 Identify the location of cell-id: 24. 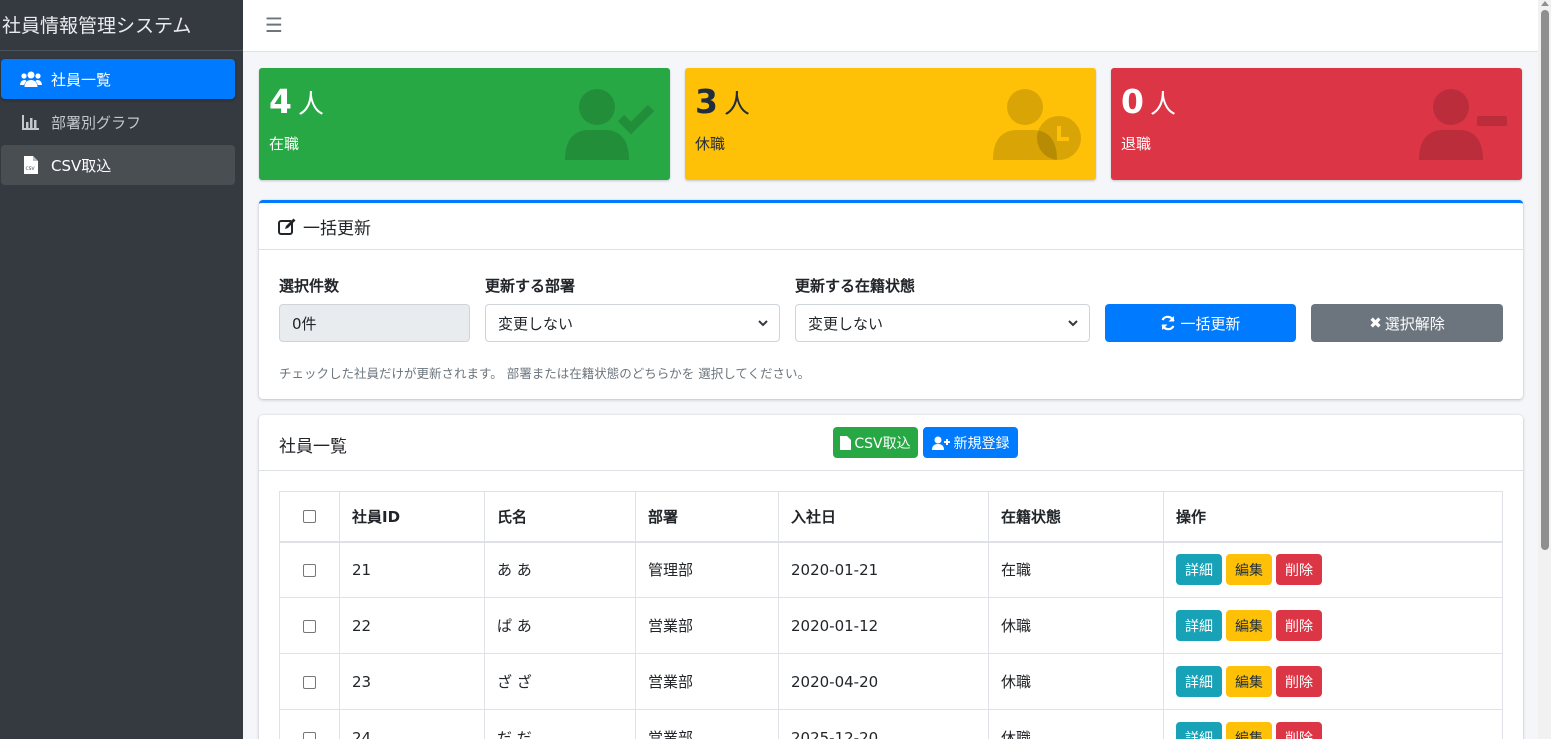
(412, 724).